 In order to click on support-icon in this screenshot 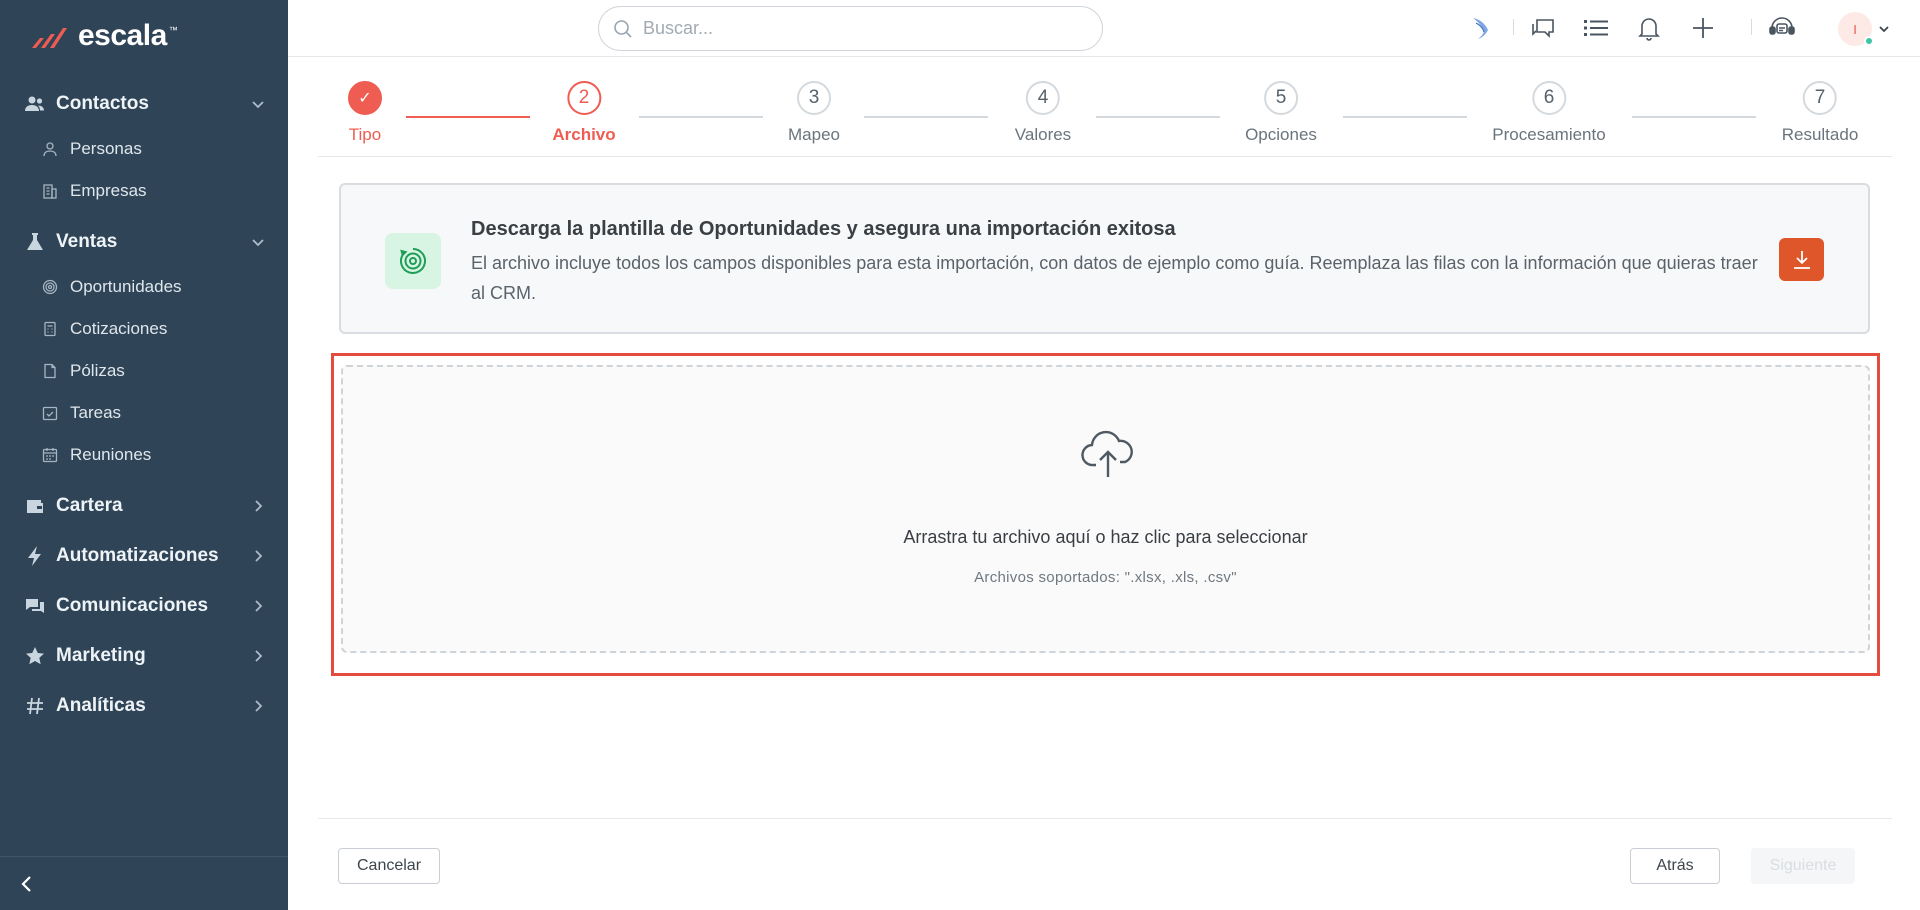, I will do `click(1782, 28)`.